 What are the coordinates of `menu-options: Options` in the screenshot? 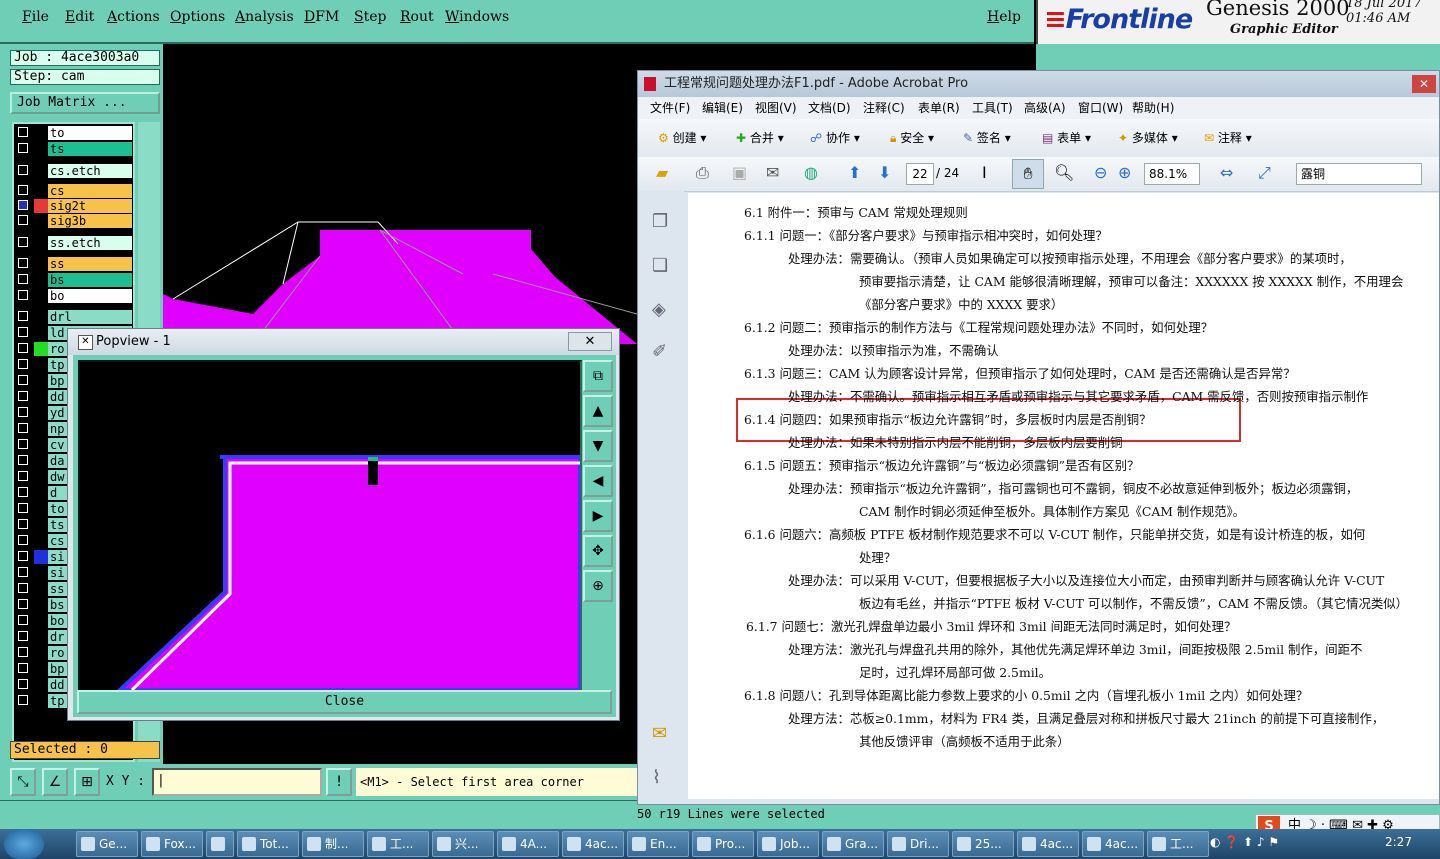 It's located at (197, 17).